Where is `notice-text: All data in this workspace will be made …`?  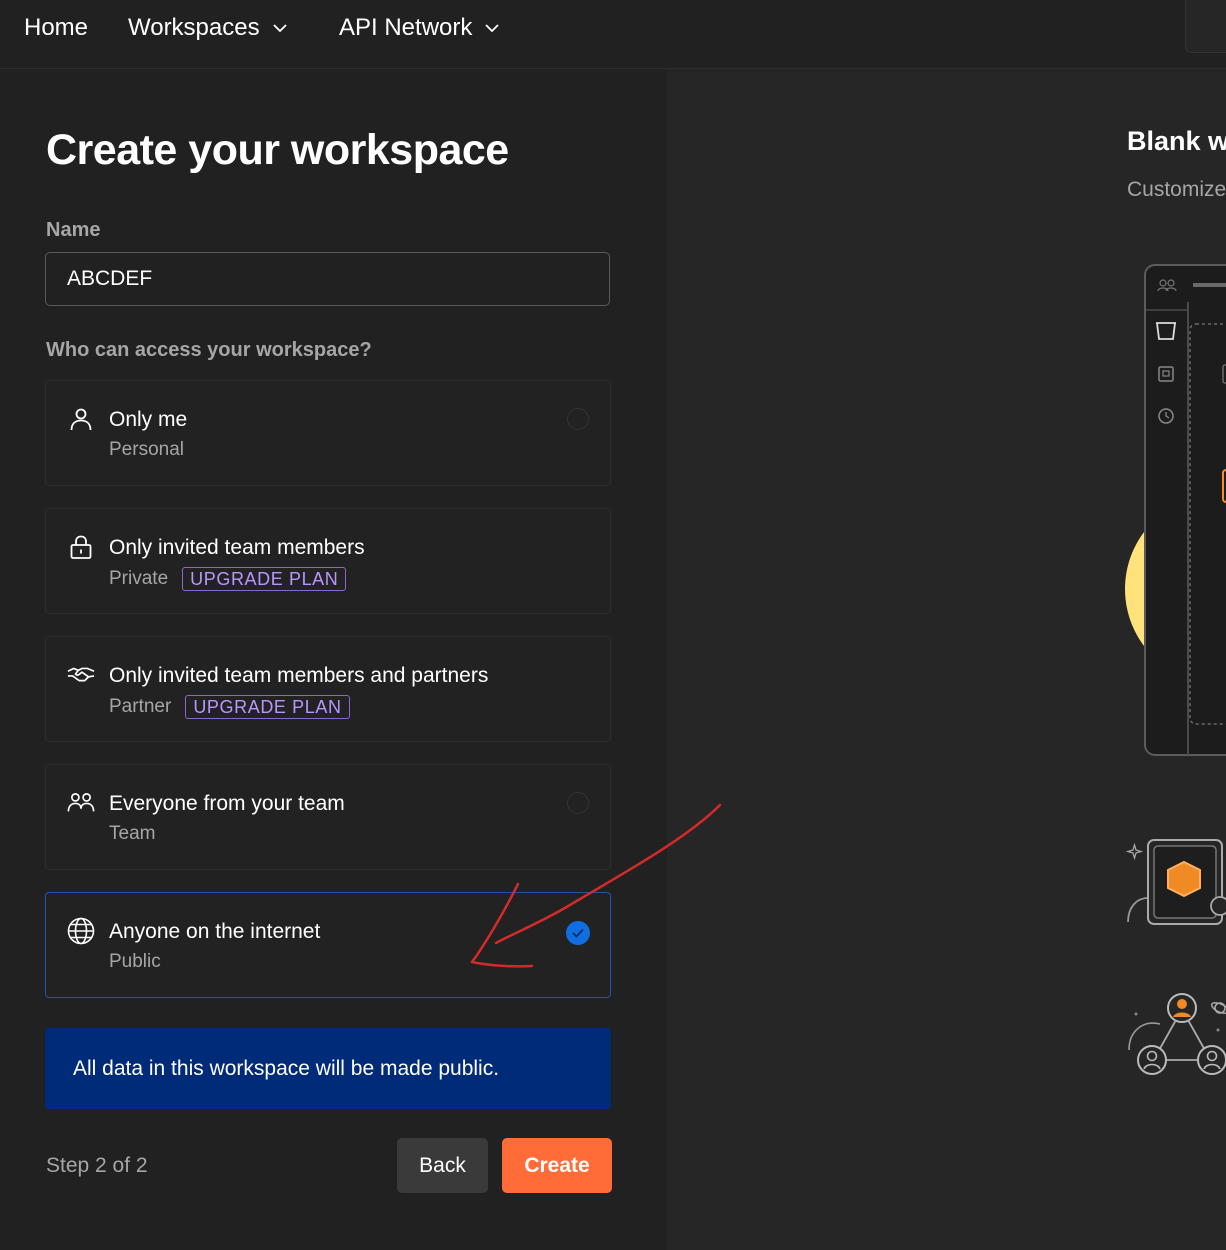 notice-text: All data in this workspace will be made … is located at coordinates (286, 1068).